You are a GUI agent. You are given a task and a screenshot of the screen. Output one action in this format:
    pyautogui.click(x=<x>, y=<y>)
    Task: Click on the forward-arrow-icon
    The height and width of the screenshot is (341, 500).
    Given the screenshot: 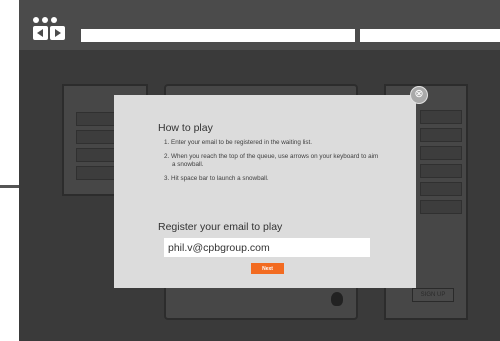 What is the action you would take?
    pyautogui.click(x=57, y=33)
    